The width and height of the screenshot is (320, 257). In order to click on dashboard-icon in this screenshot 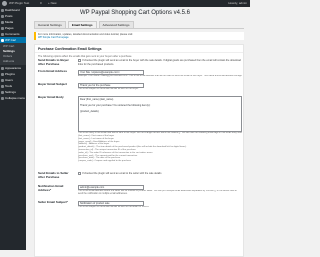, I will do `click(2, 10)`.